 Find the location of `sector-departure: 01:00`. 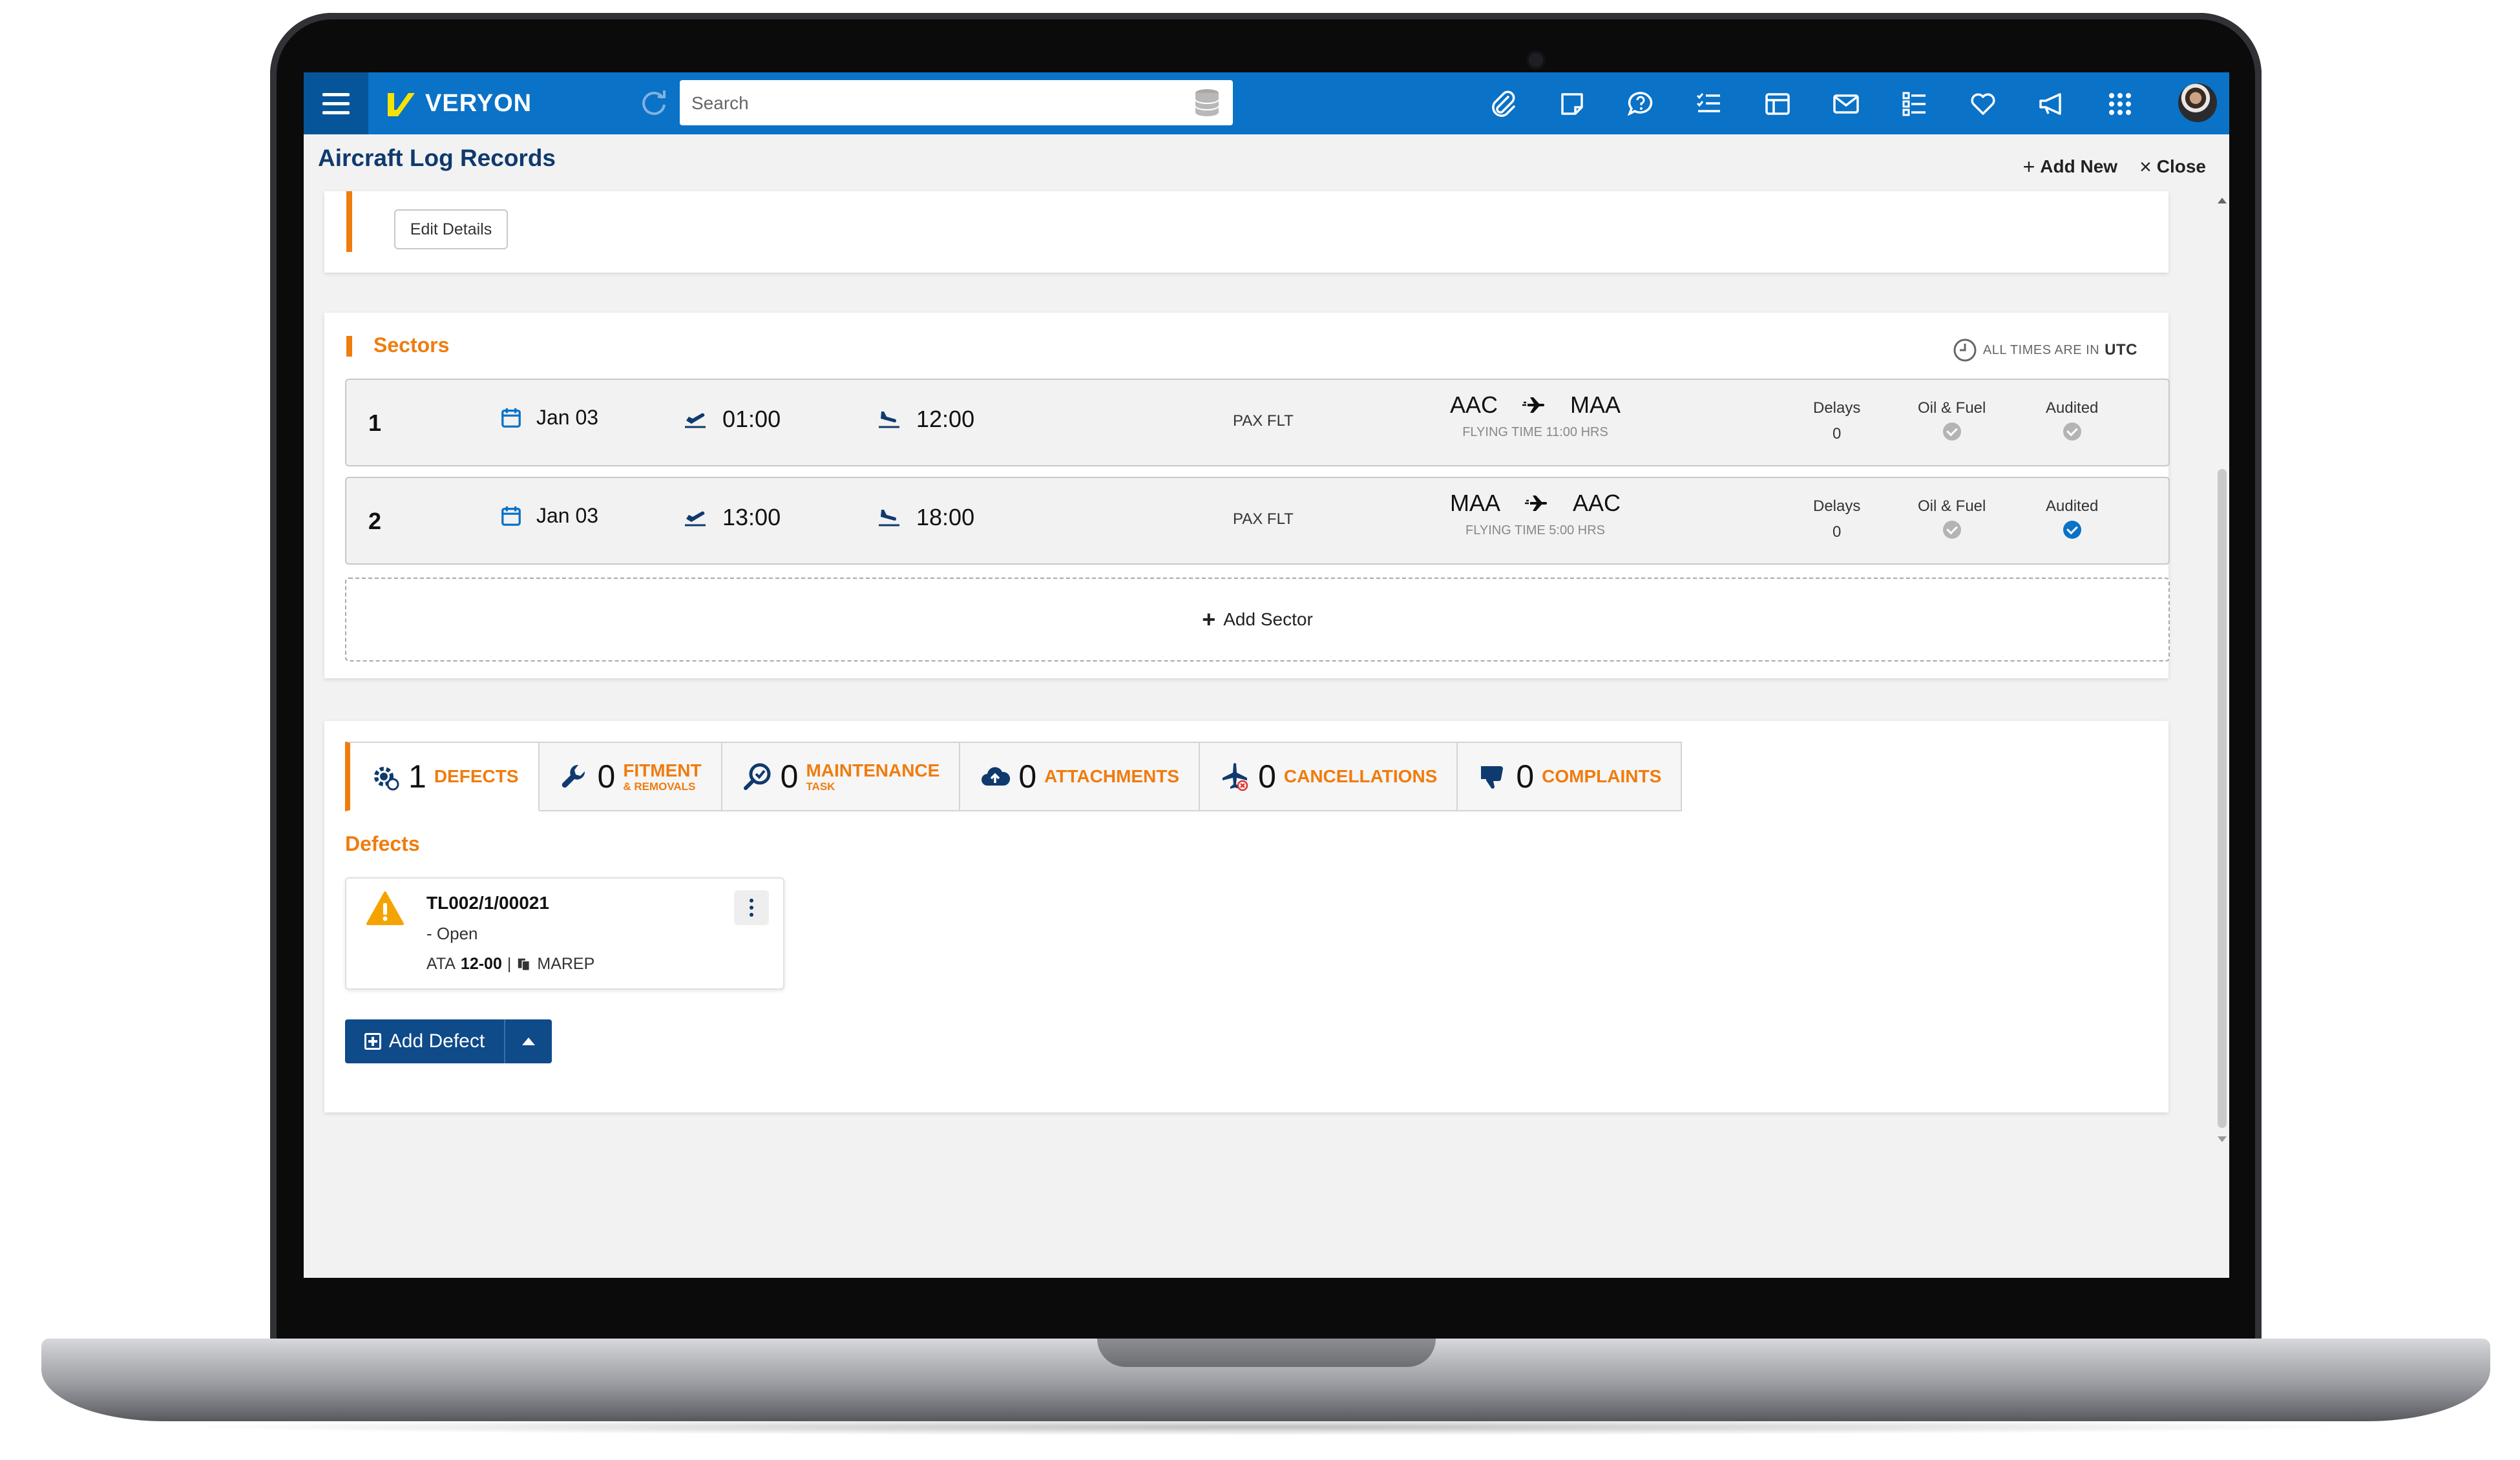

sector-departure: 01:00 is located at coordinates (732, 419).